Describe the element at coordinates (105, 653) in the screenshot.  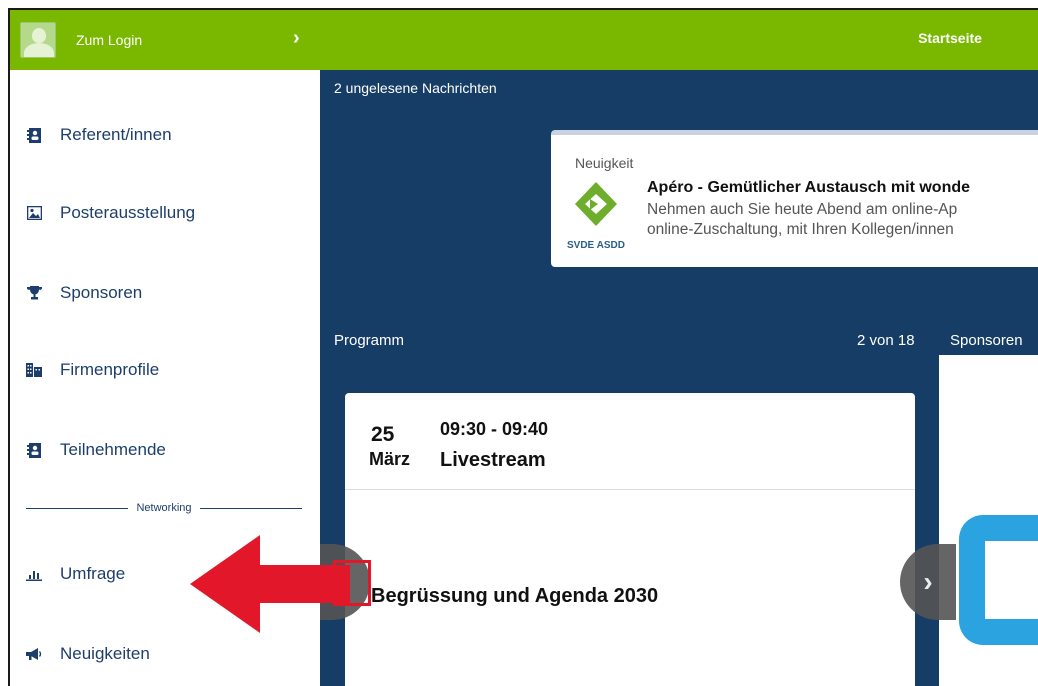
I see `sidebar-item-label: Neuigkeiten` at that location.